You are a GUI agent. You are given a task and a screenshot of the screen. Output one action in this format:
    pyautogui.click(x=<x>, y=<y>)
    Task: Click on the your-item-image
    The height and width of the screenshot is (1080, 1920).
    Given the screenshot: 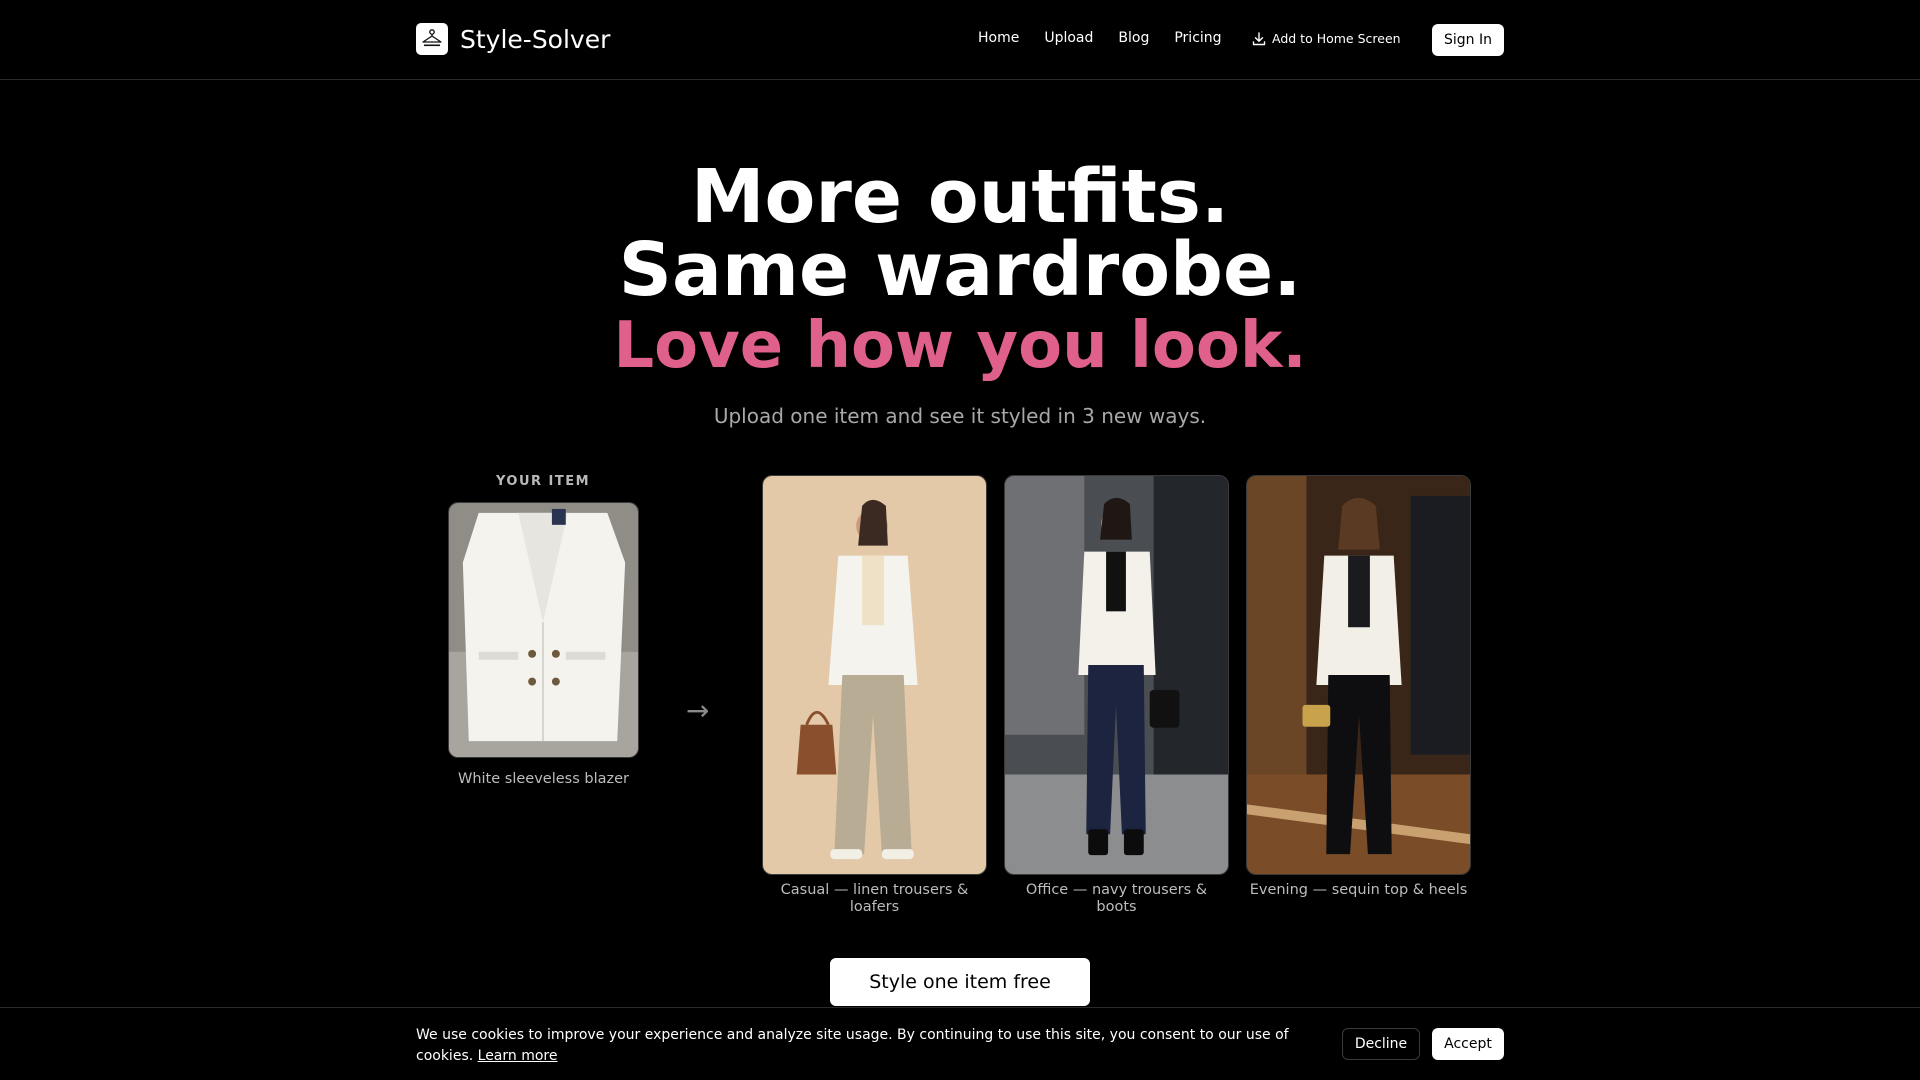 What is the action you would take?
    pyautogui.click(x=543, y=630)
    